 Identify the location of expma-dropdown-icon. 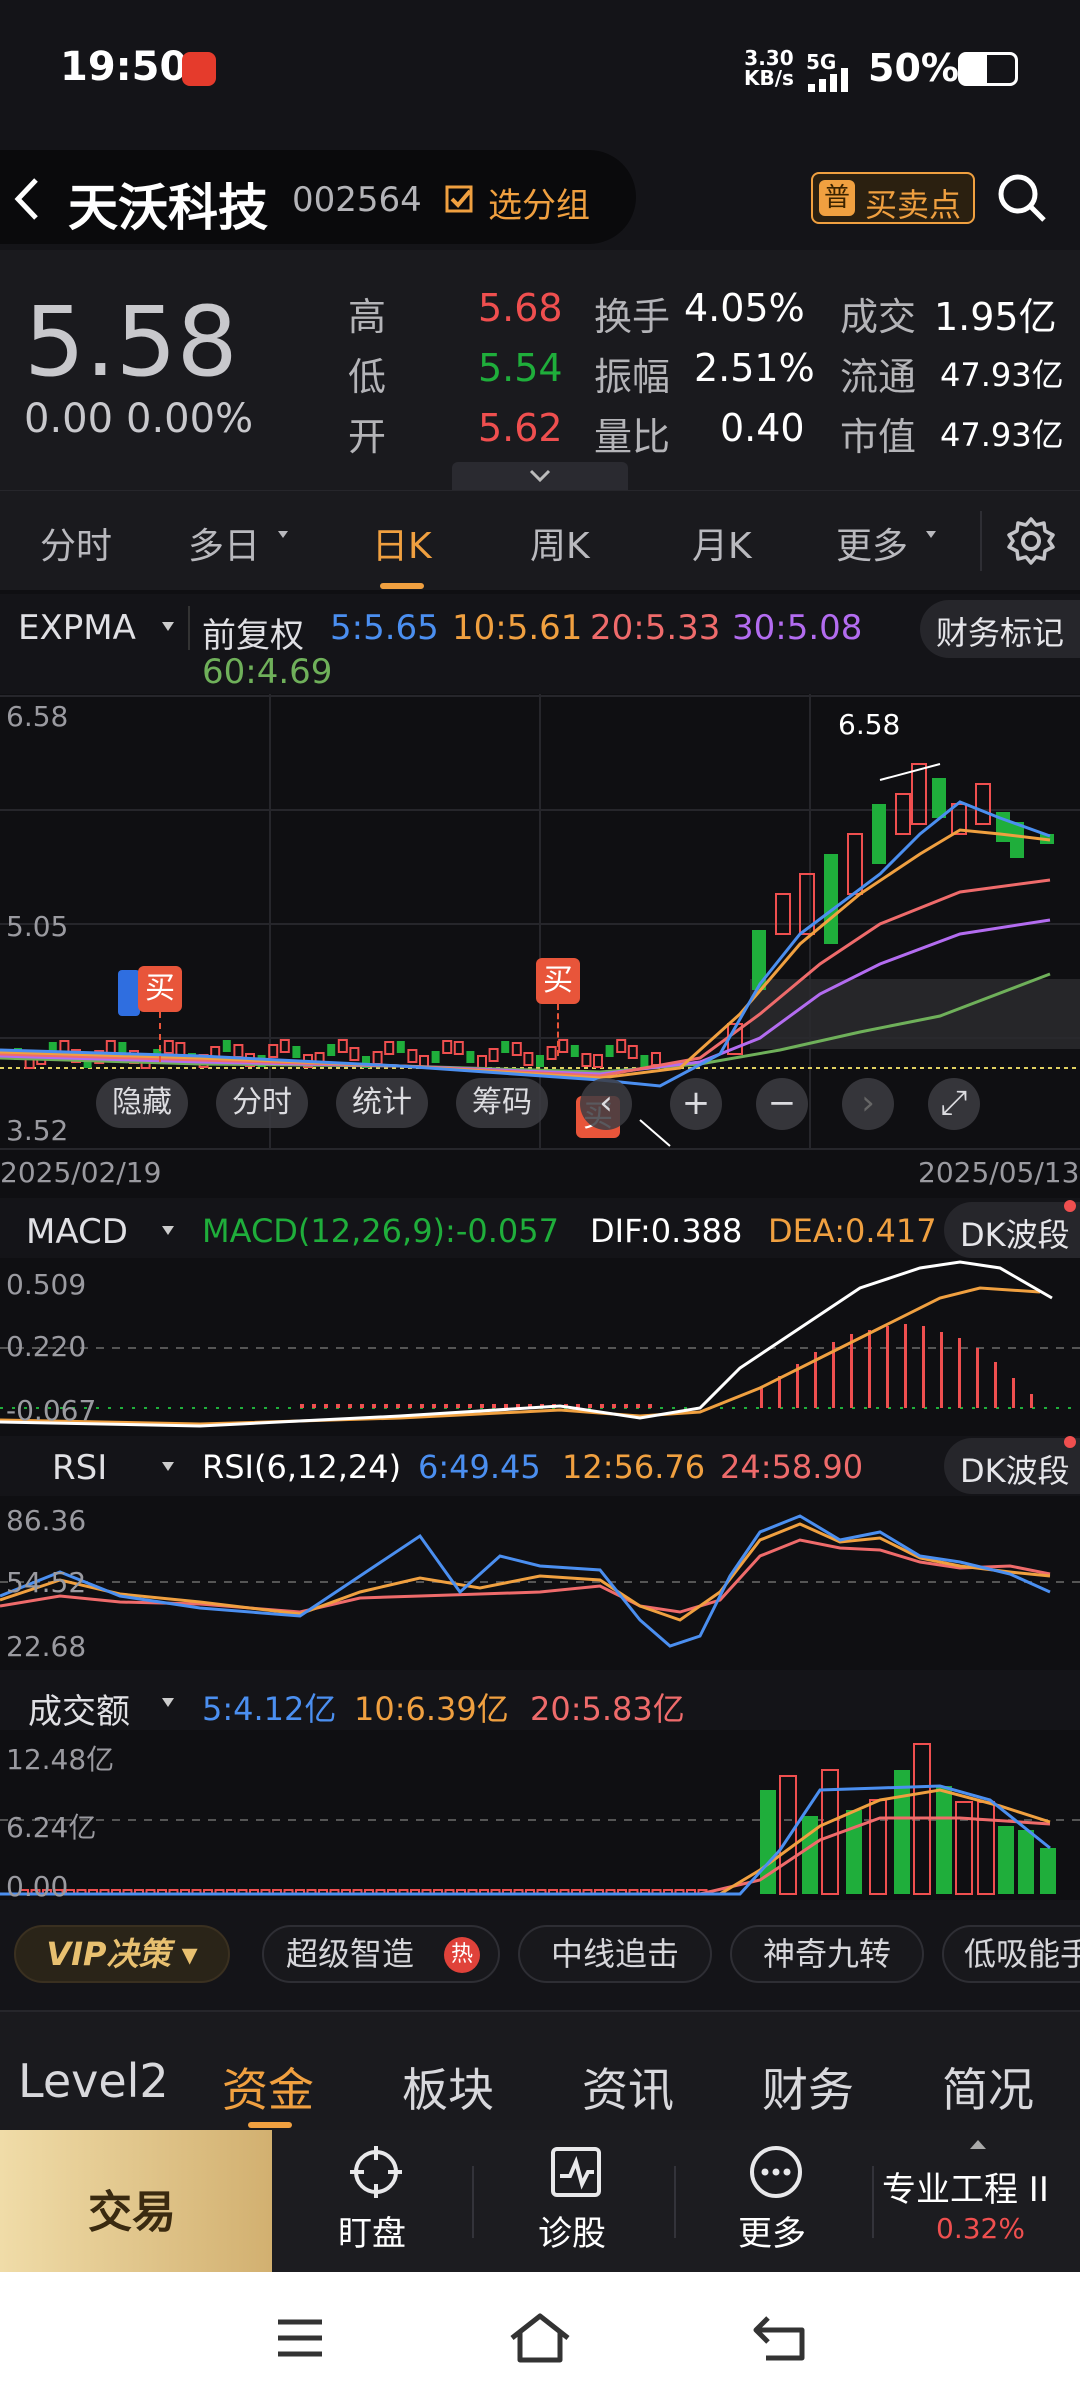
(168, 626).